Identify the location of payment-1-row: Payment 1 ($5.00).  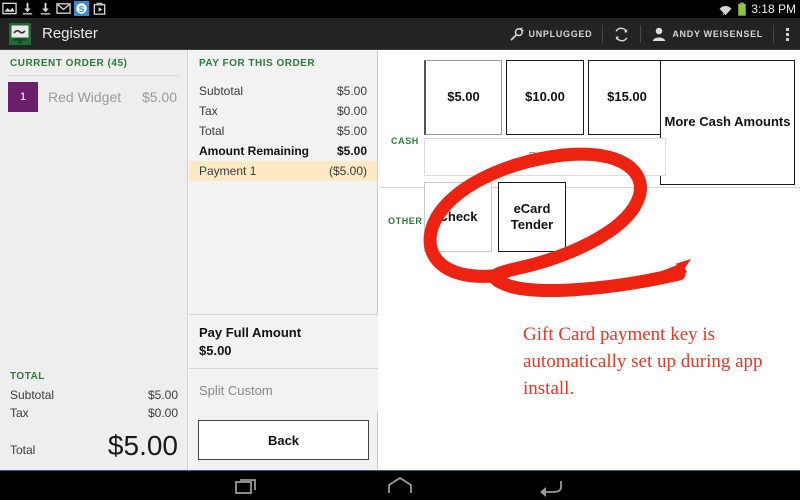
(283, 171).